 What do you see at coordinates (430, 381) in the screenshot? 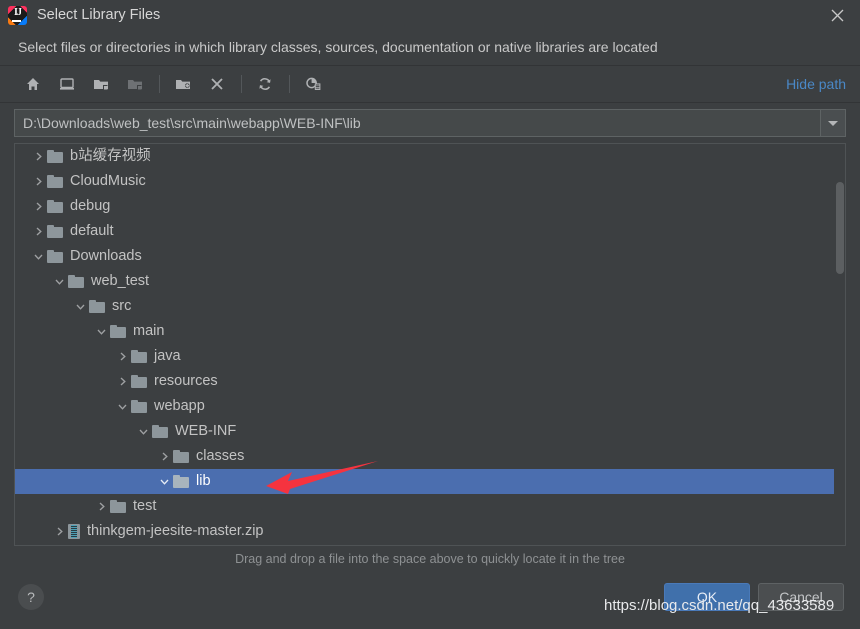
I see `tree-row: resources` at bounding box center [430, 381].